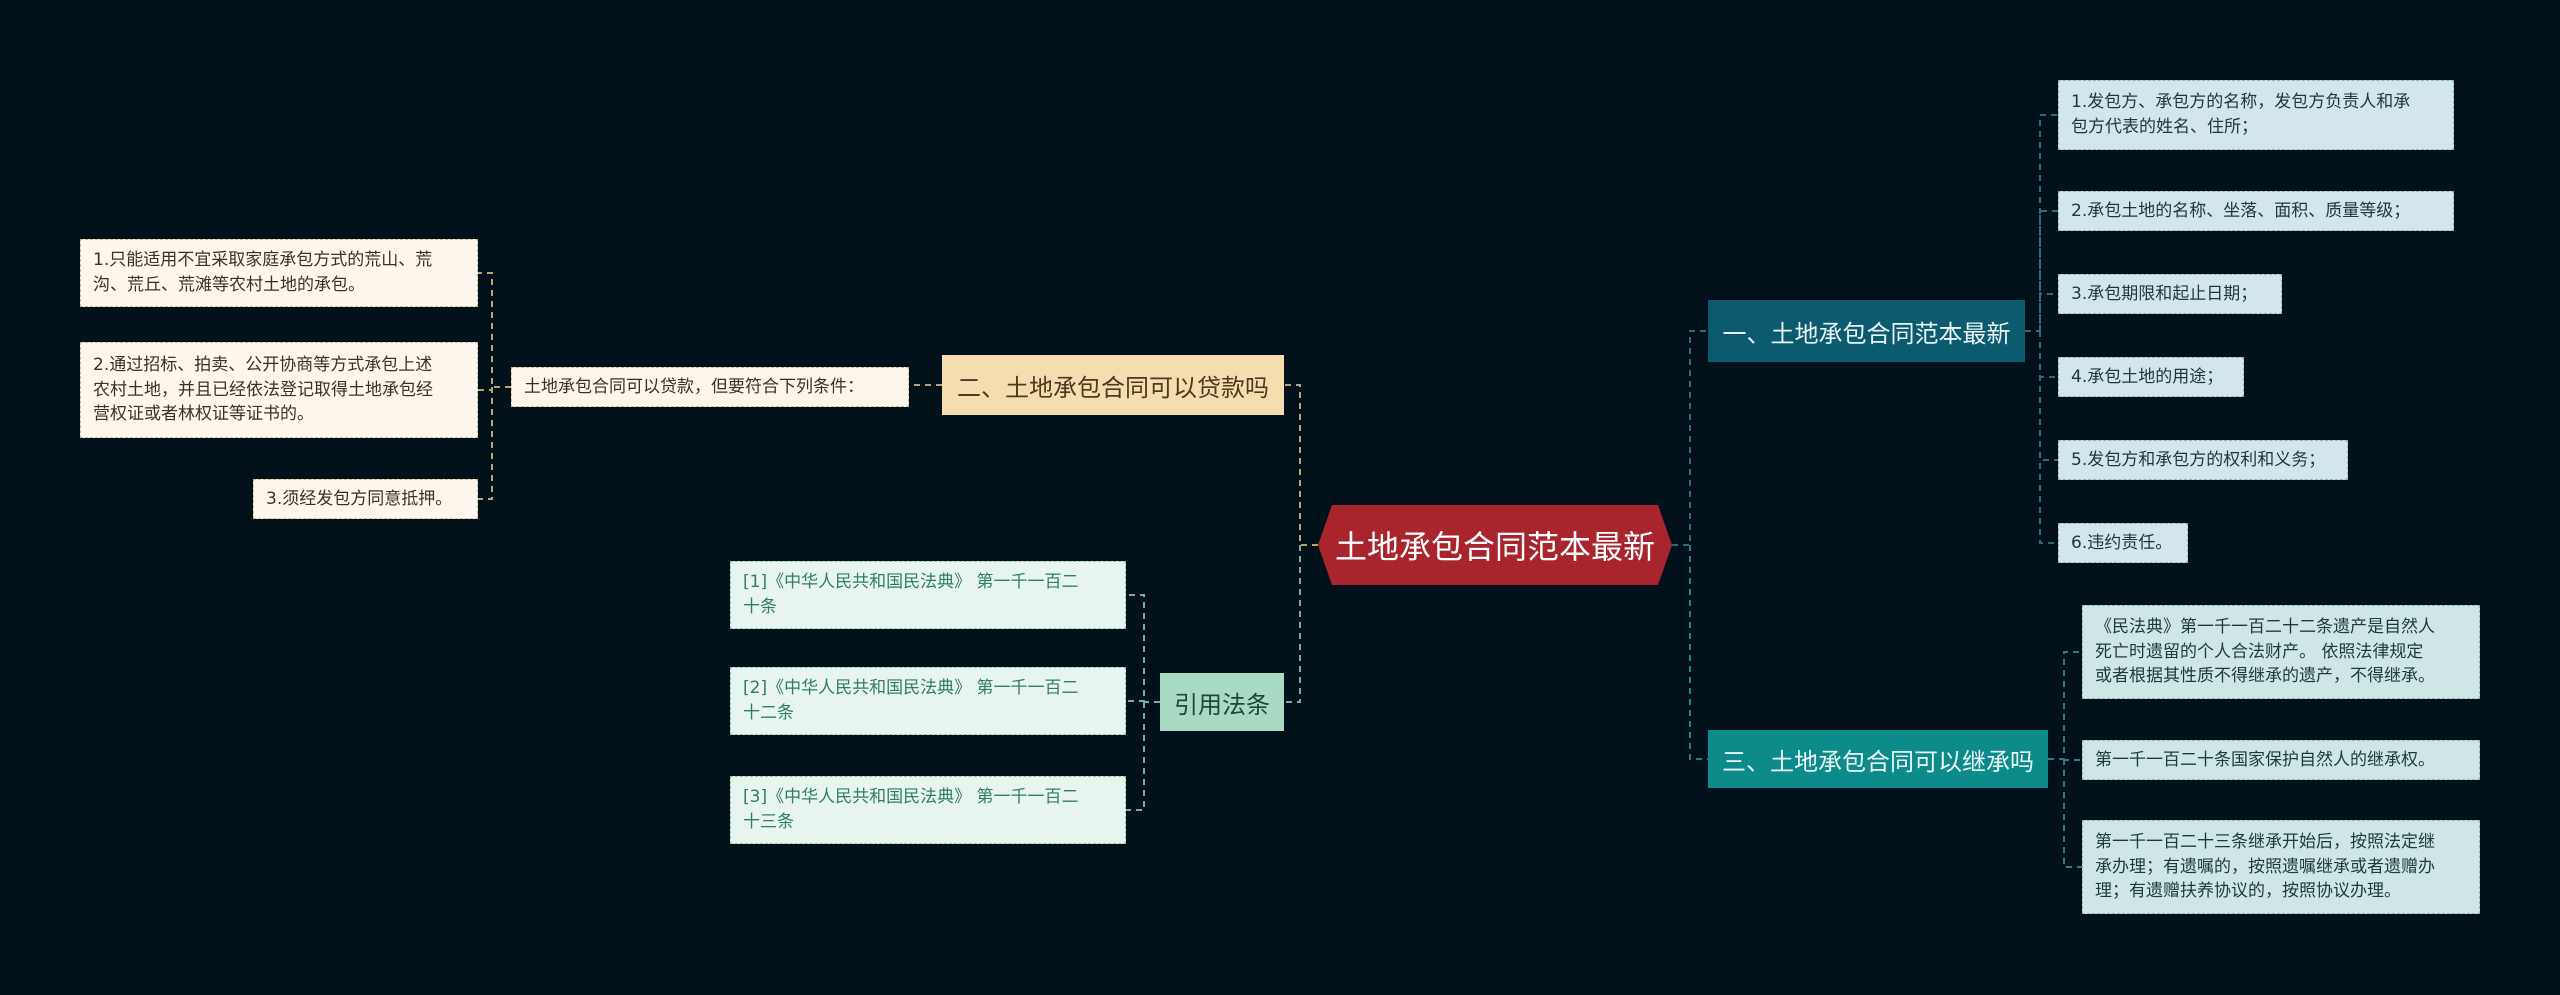 Image resolution: width=2560 pixels, height=995 pixels. What do you see at coordinates (1878, 761) in the screenshot?
I see `branch-label: 三、土地承包合同可以继承吗` at bounding box center [1878, 761].